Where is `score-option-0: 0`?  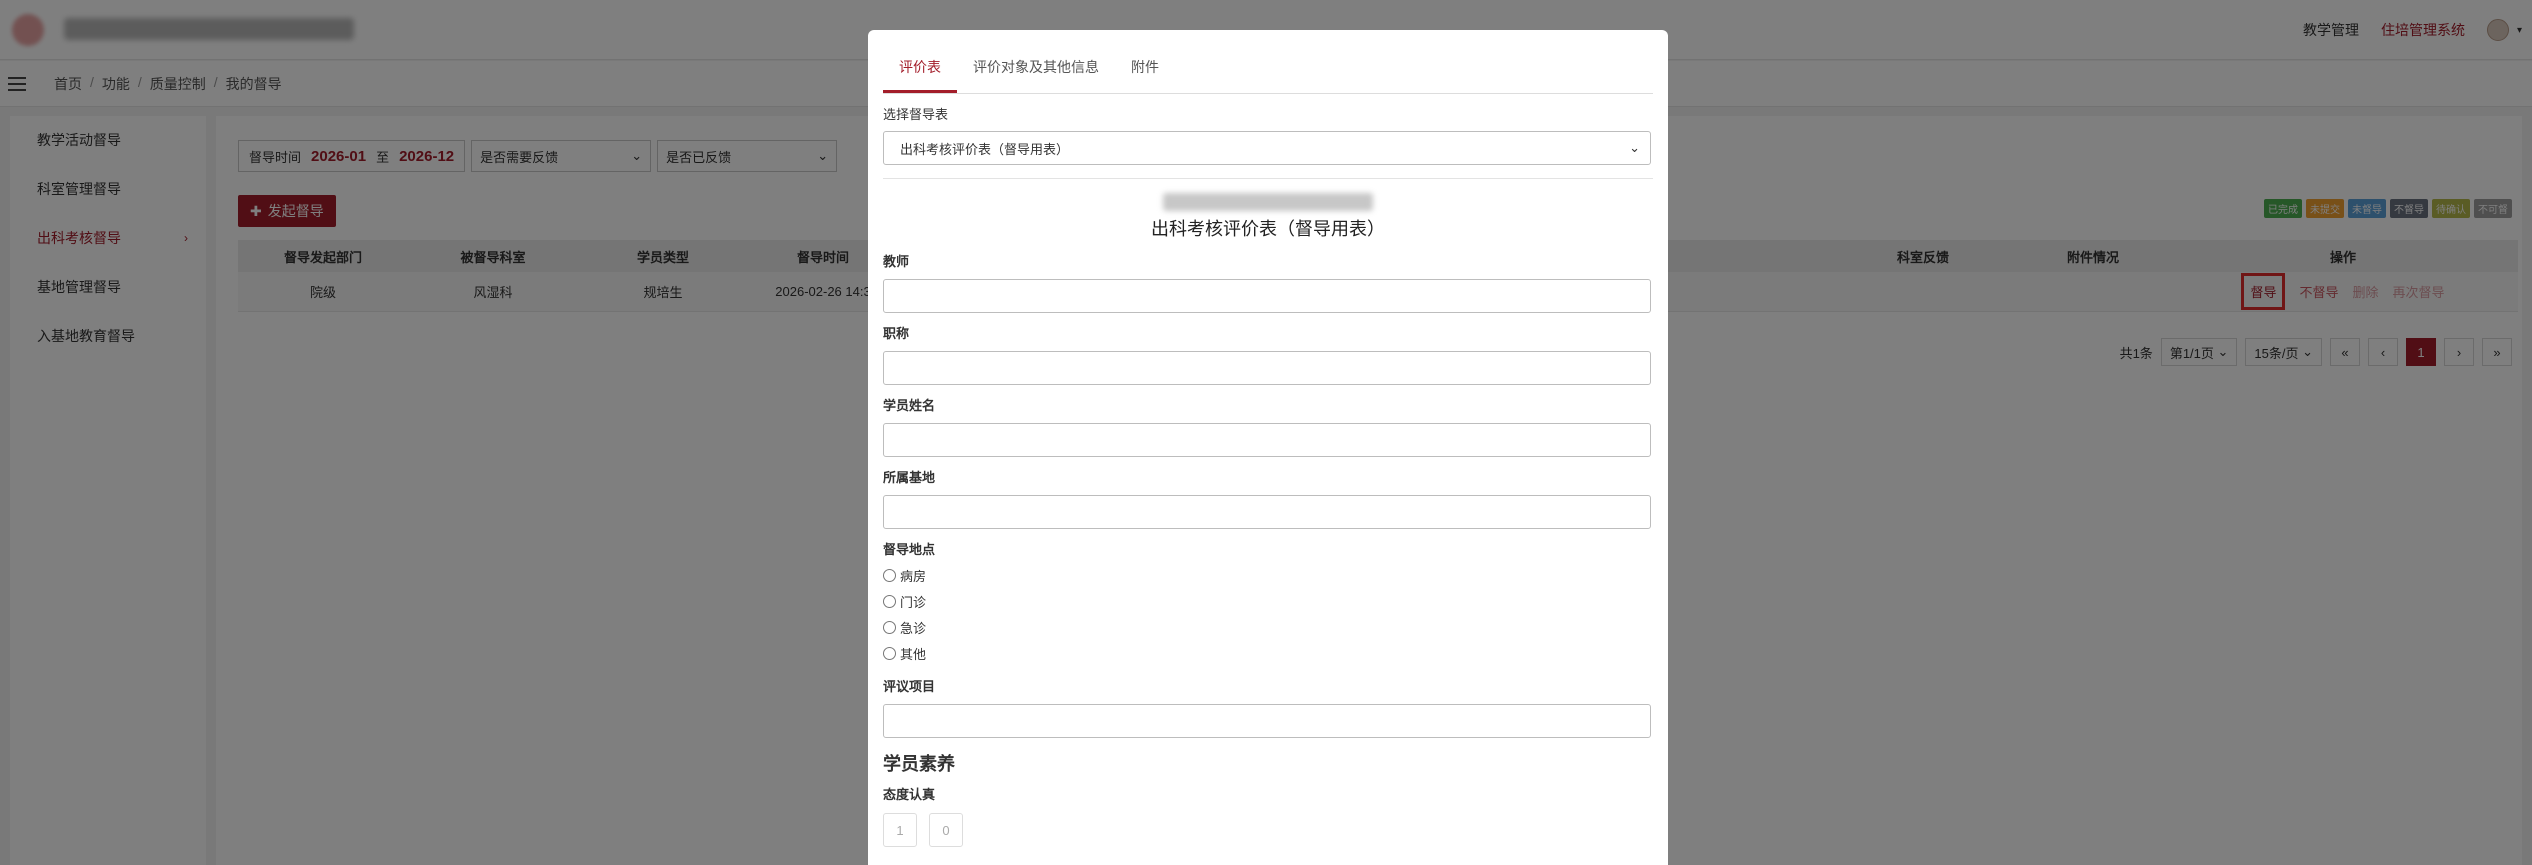 score-option-0: 0 is located at coordinates (946, 830).